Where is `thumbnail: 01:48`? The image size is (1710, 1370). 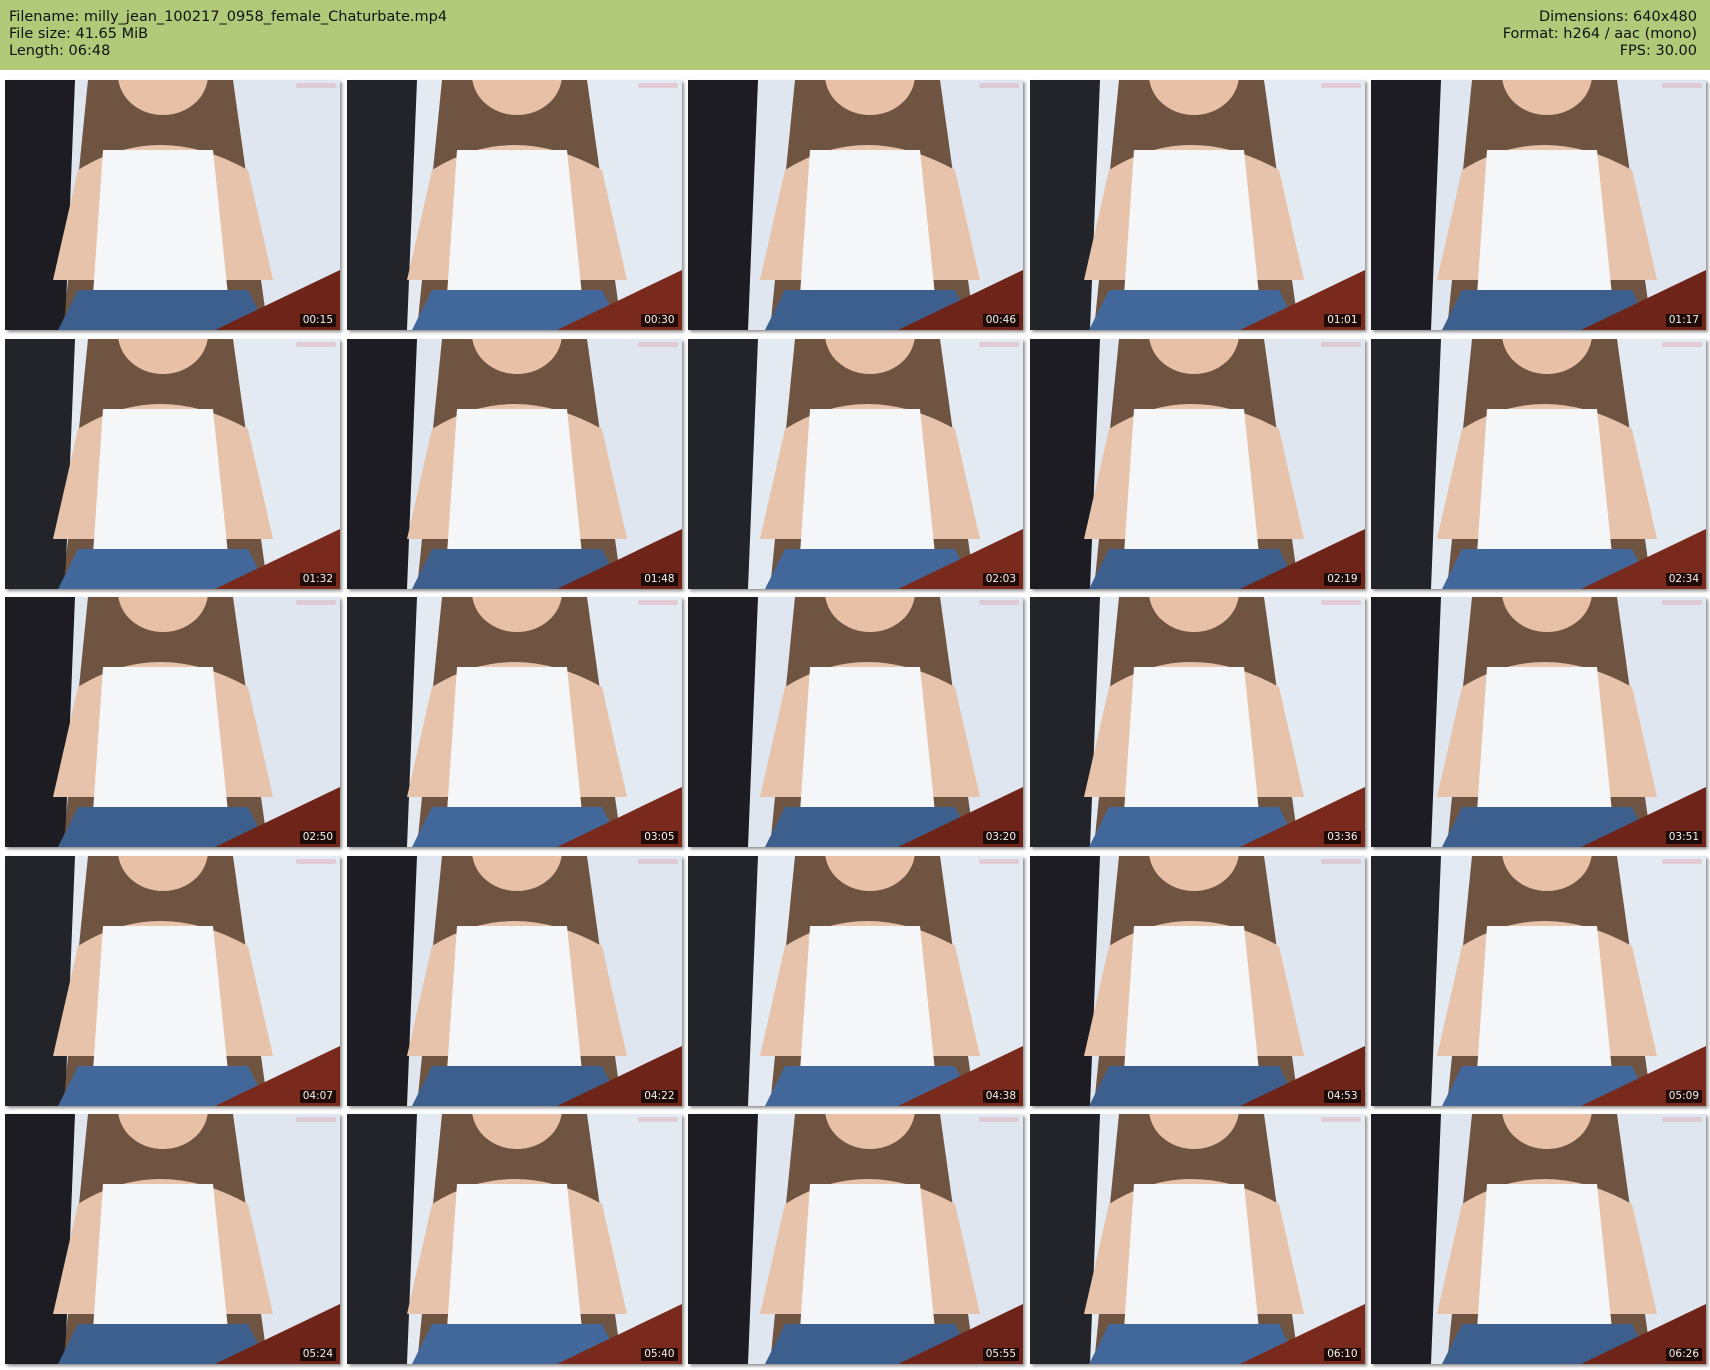
thumbnail: 01:48 is located at coordinates (514, 463).